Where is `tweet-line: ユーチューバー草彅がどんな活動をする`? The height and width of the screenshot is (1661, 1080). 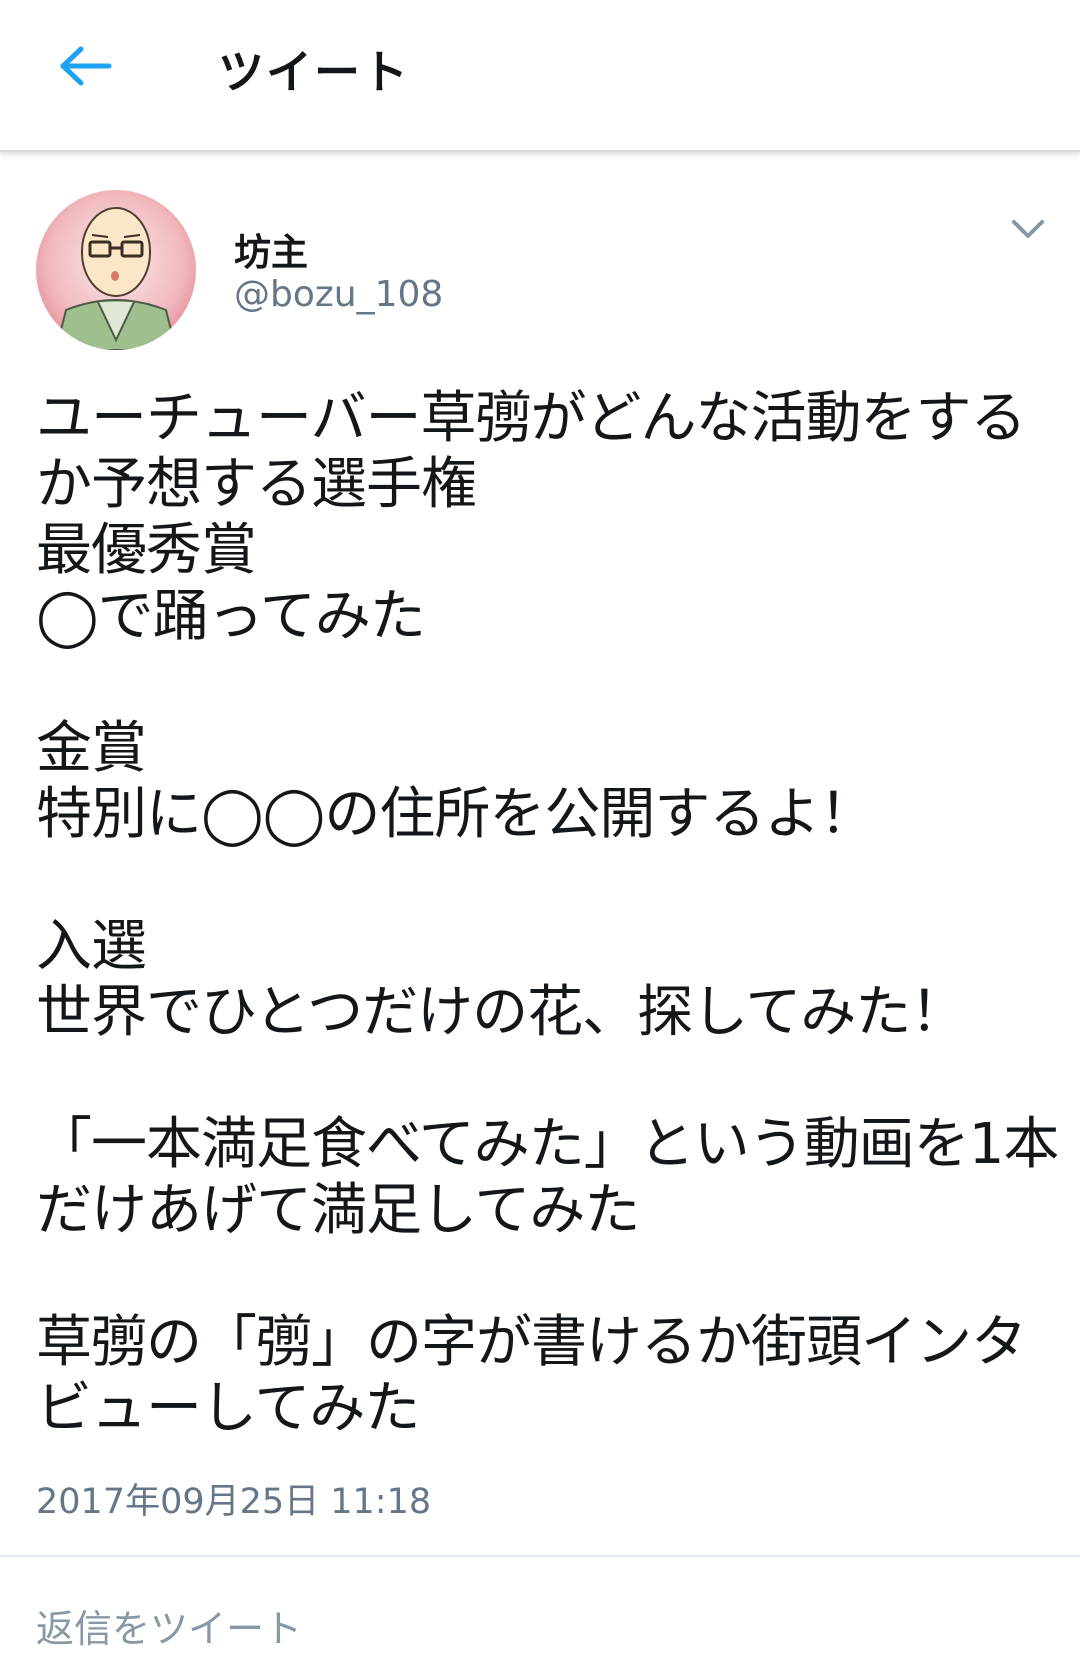 tweet-line: ユーチューバー草彅がどんな活動をする is located at coordinates (531, 418).